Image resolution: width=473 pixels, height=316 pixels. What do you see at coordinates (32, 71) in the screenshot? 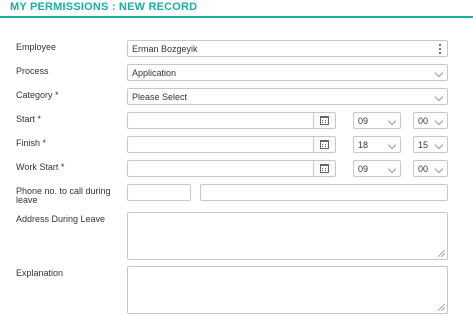
I see `process-label: Process` at bounding box center [32, 71].